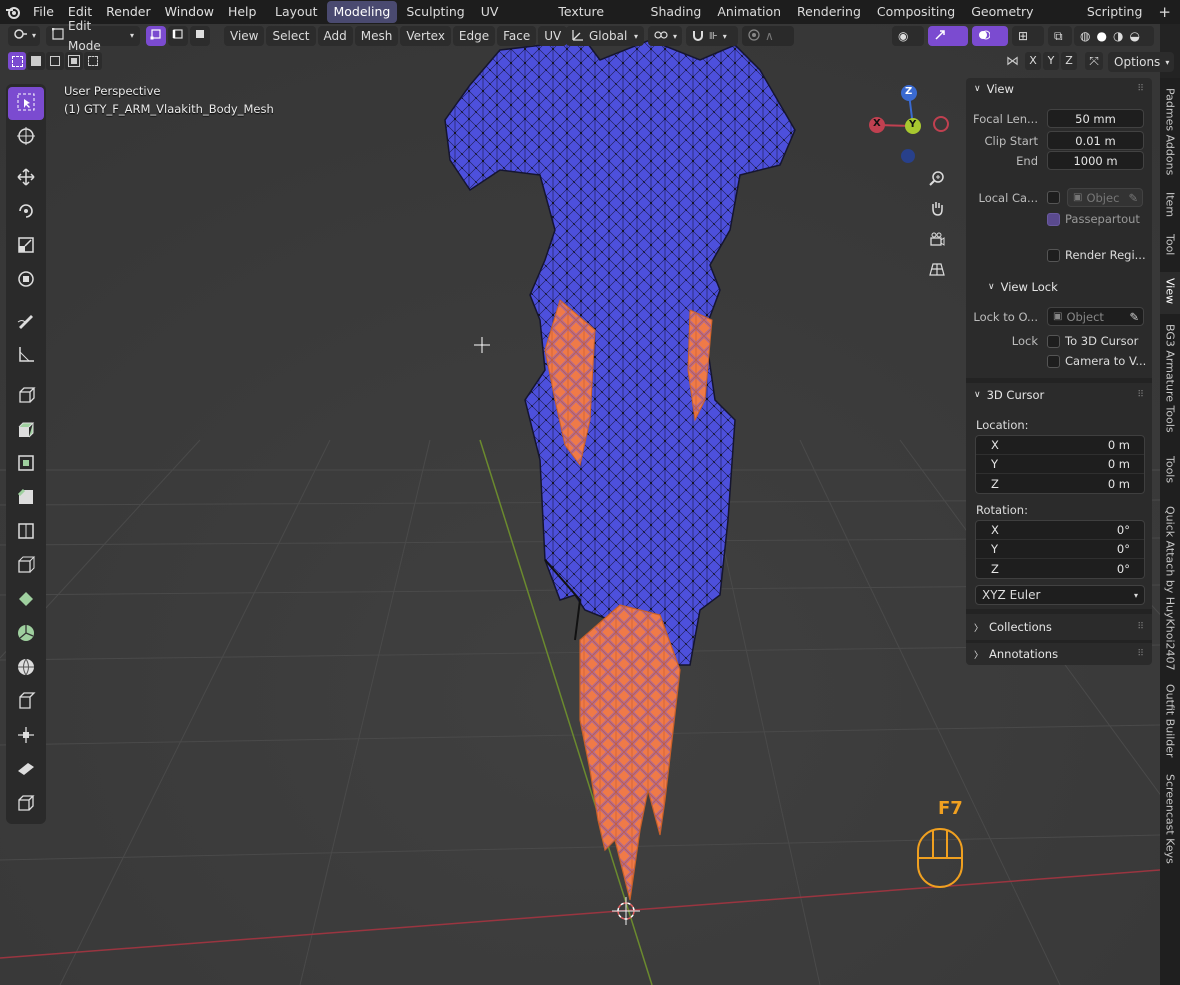 This screenshot has height=985, width=1180. Describe the element at coordinates (1170, 248) in the screenshot. I see `sidebar-tab-tool: Tool` at that location.